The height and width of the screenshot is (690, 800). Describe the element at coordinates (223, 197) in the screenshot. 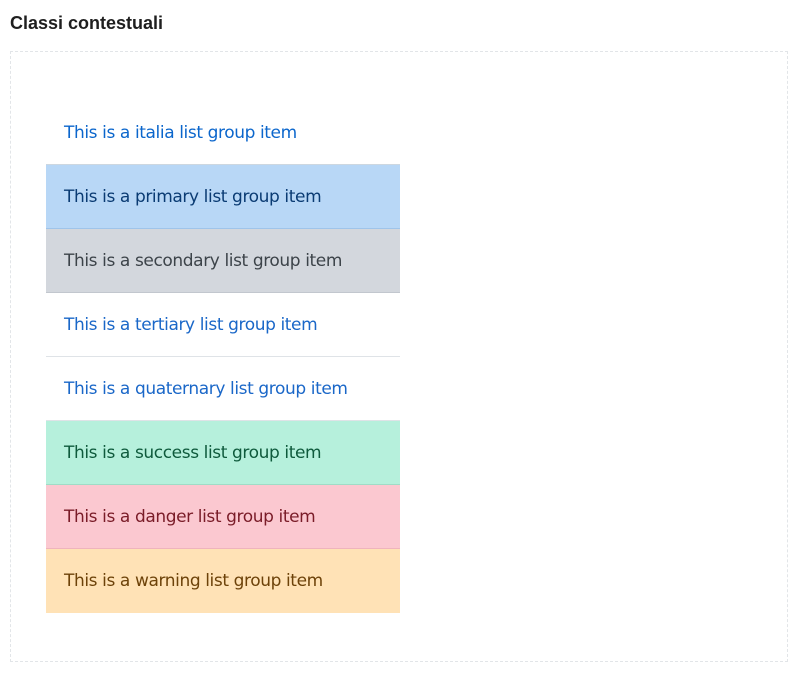

I see `list-item-primary: This is a primary list group item` at that location.